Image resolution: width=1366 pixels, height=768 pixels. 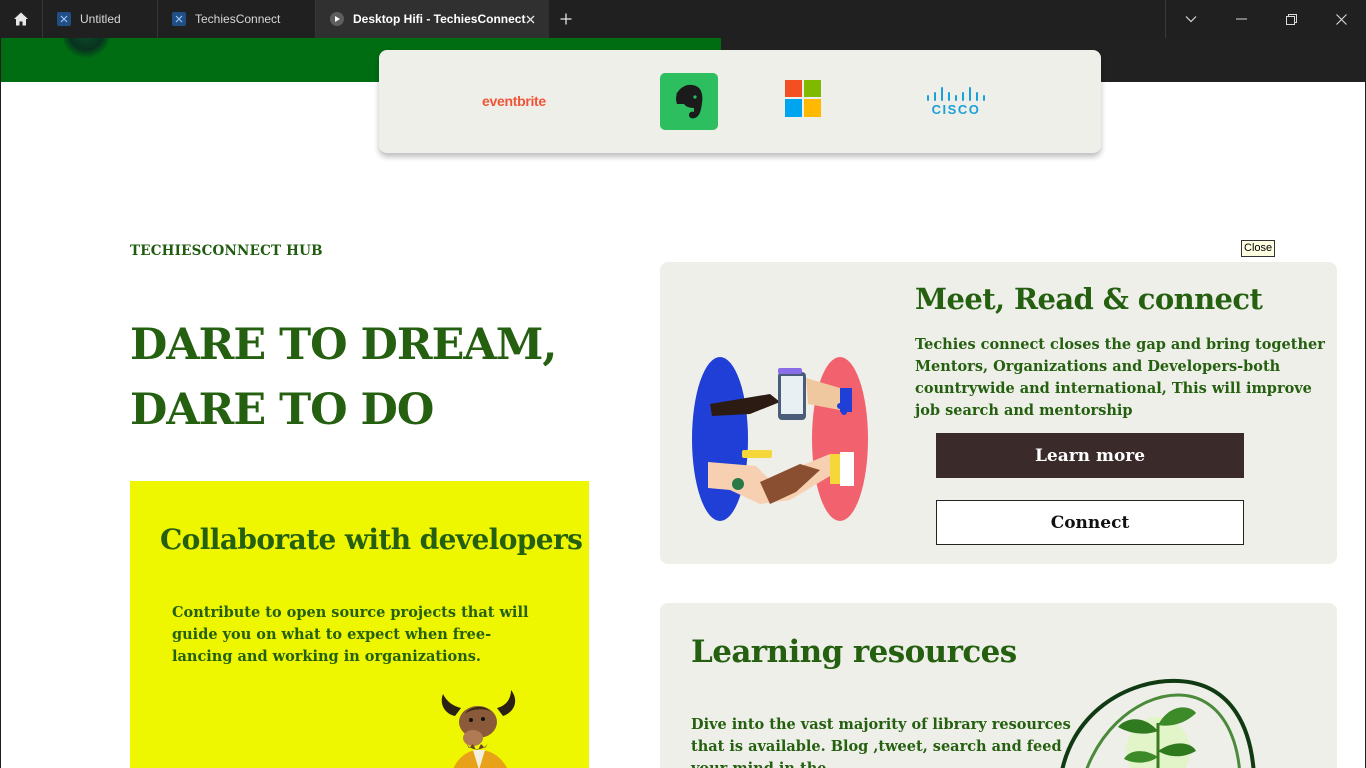 What do you see at coordinates (478, 729) in the screenshot?
I see `gnu-mascot-icon` at bounding box center [478, 729].